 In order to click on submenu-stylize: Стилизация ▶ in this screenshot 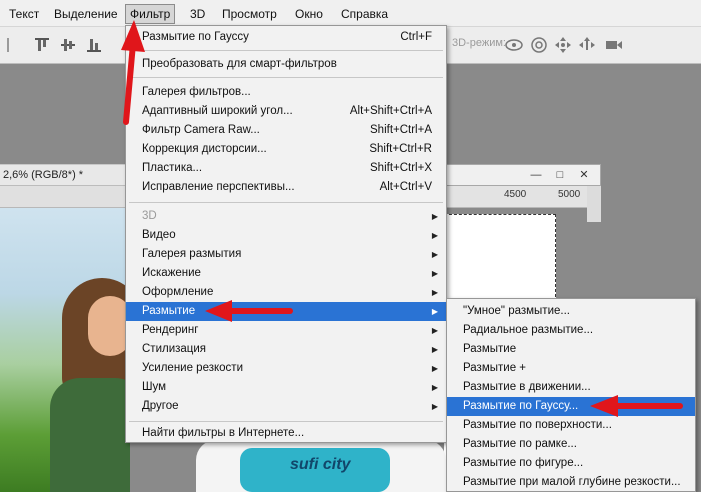, I will do `click(286, 349)`.